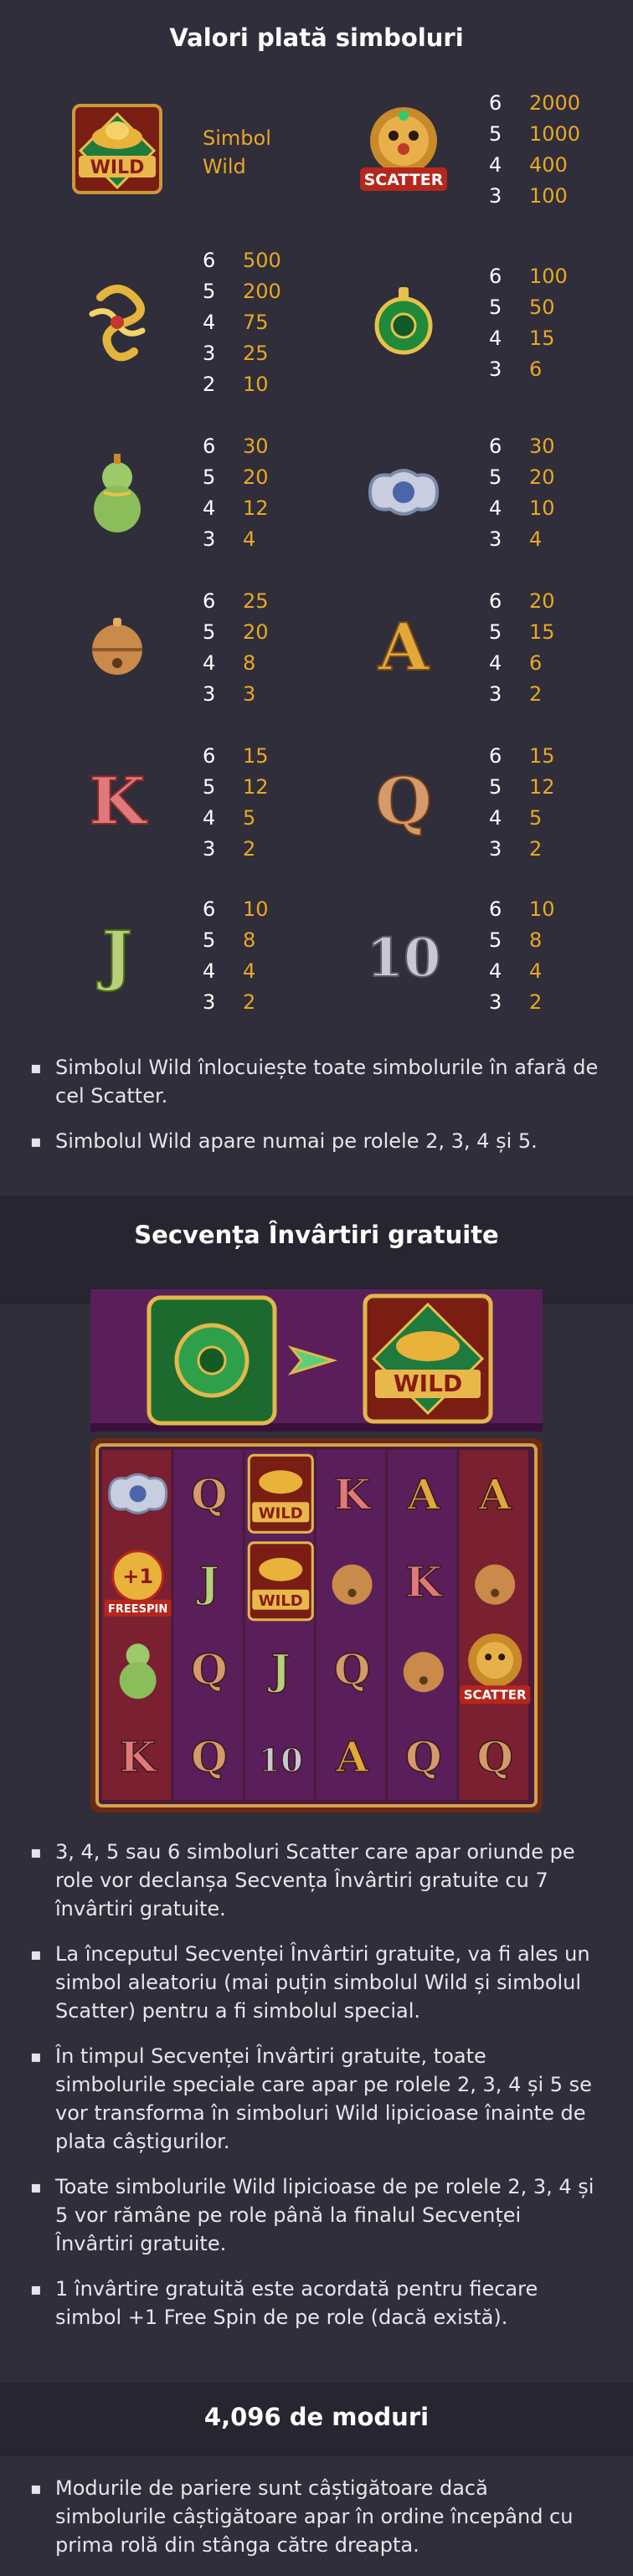 This screenshot has width=633, height=2576. What do you see at coordinates (236, 956) in the screenshot?
I see `j-paytable: 6 10 58 44 32` at bounding box center [236, 956].